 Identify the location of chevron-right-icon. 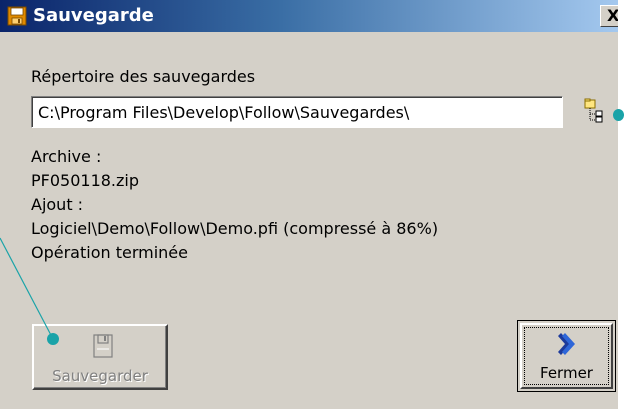
(566, 344).